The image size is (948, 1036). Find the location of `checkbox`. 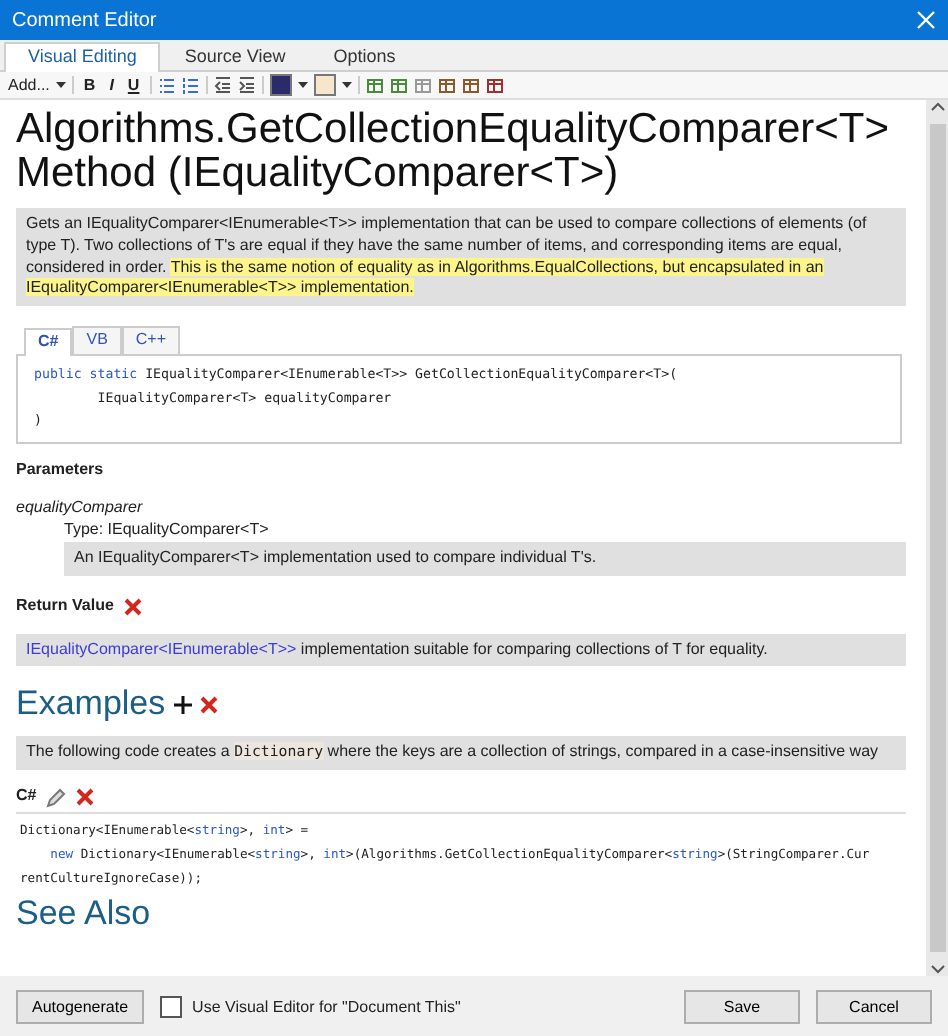

checkbox is located at coordinates (171, 1006).